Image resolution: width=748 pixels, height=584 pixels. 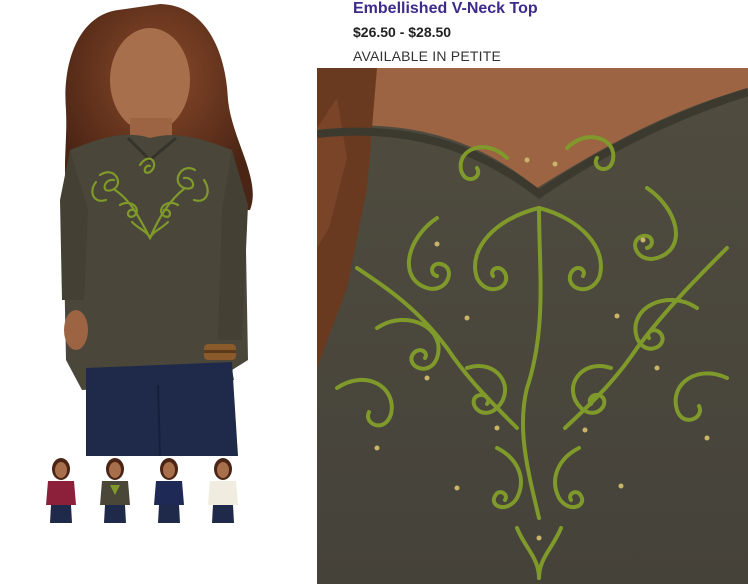 What do you see at coordinates (402, 32) in the screenshot?
I see `price-range: $26.50 - $28.50` at bounding box center [402, 32].